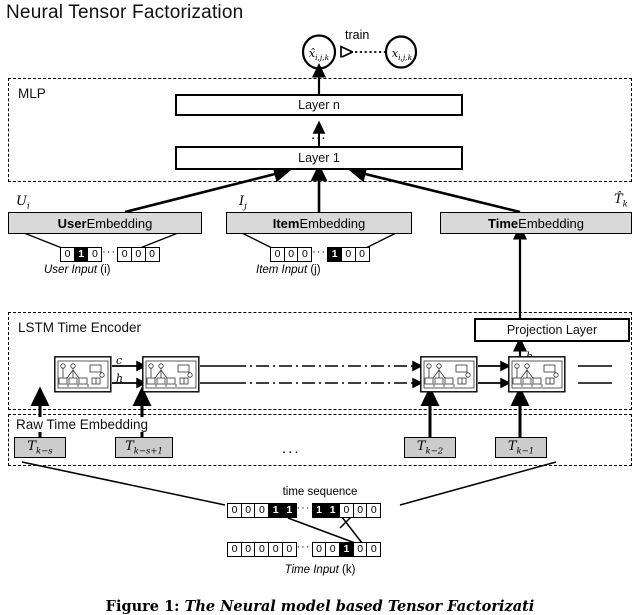  Describe the element at coordinates (621, 201) in the screenshot. I see `time-embedding-symbol: T̂k` at that location.